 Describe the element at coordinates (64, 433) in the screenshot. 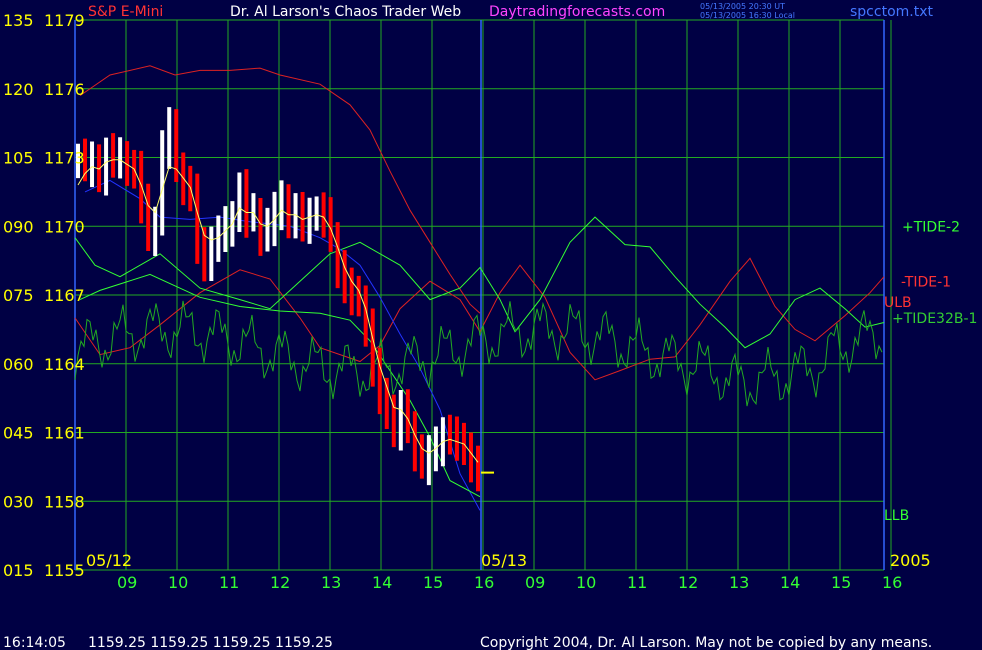

I see `y-tick-label-price: 1161` at that location.